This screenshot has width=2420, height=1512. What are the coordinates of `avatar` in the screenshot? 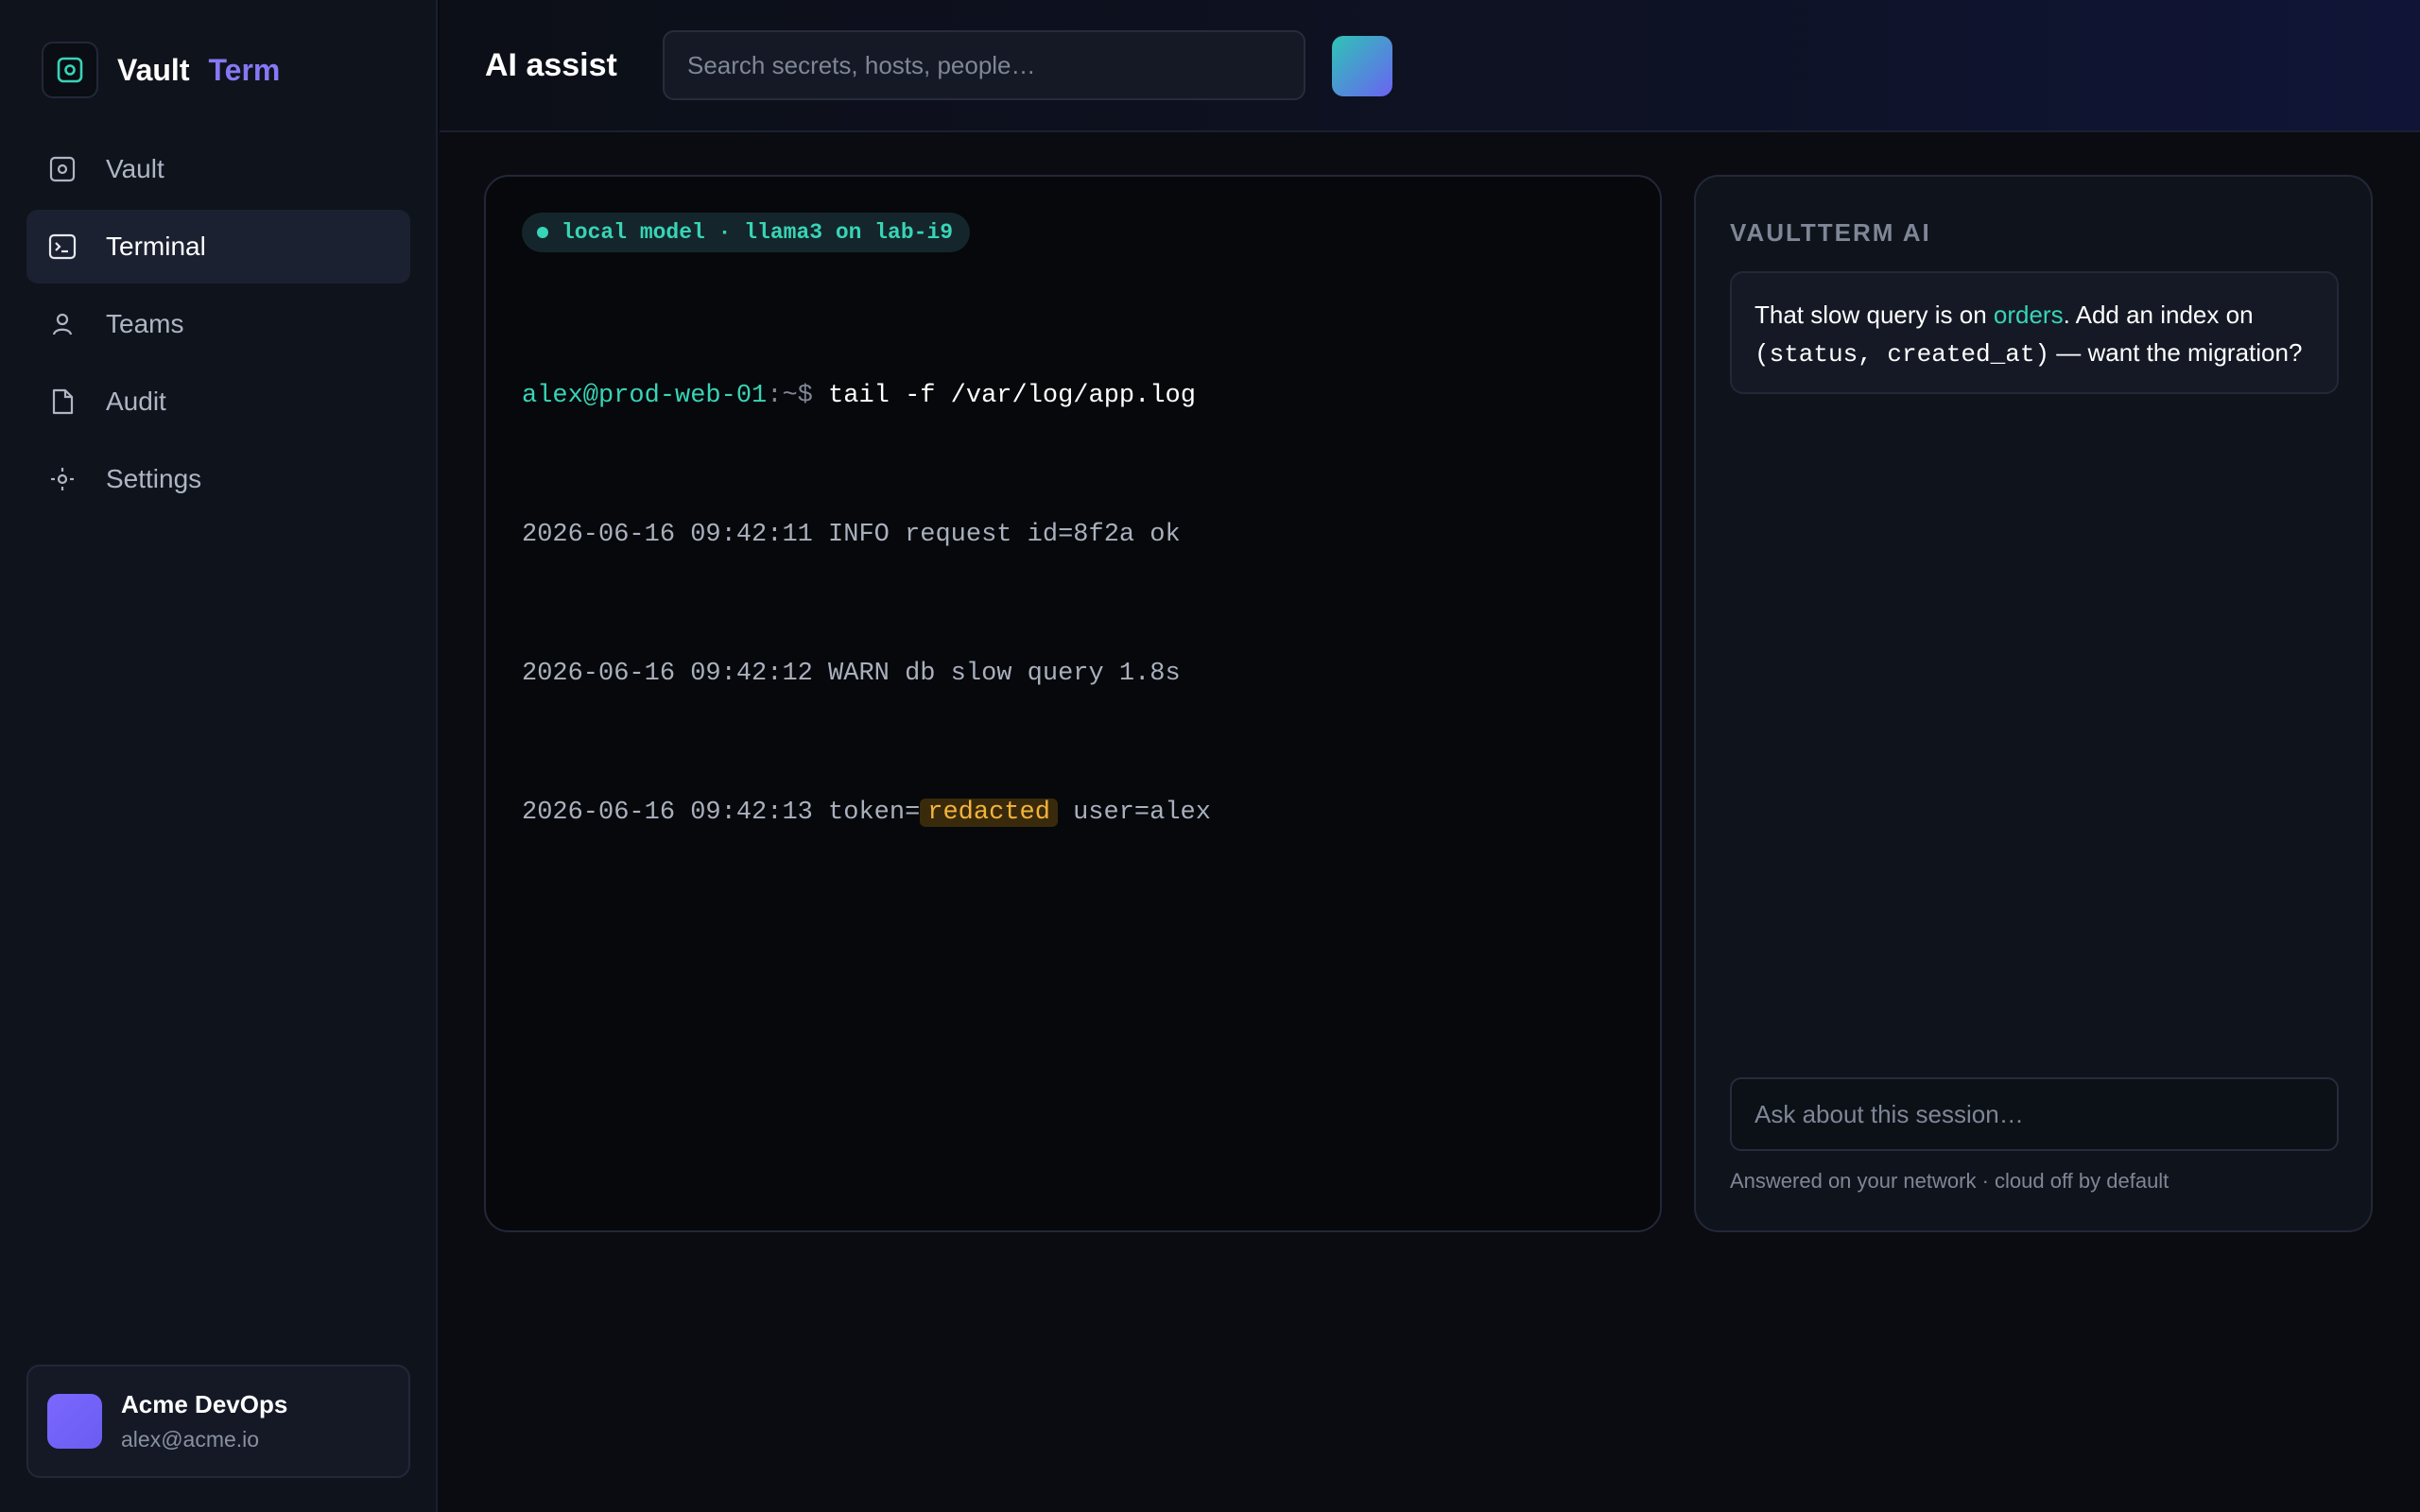 It's located at (74, 1421).